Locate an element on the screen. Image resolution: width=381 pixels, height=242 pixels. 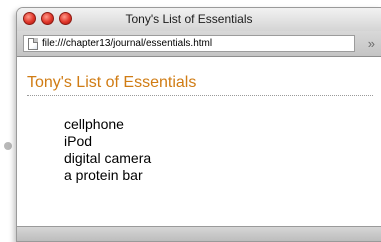
list-item: cellphone is located at coordinates (94, 124).